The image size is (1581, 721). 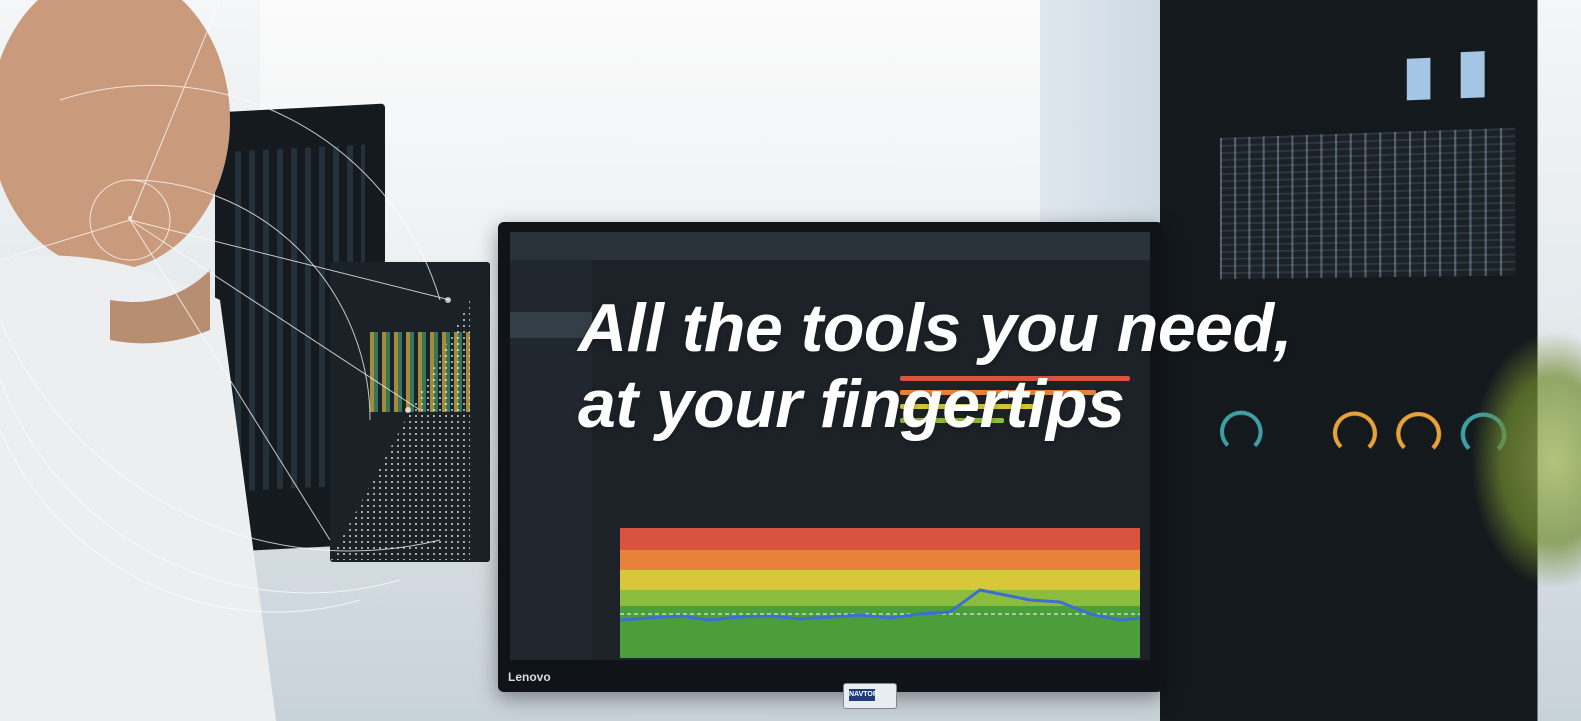 I want to click on navtor-badge: NAVTOR, so click(x=870, y=696).